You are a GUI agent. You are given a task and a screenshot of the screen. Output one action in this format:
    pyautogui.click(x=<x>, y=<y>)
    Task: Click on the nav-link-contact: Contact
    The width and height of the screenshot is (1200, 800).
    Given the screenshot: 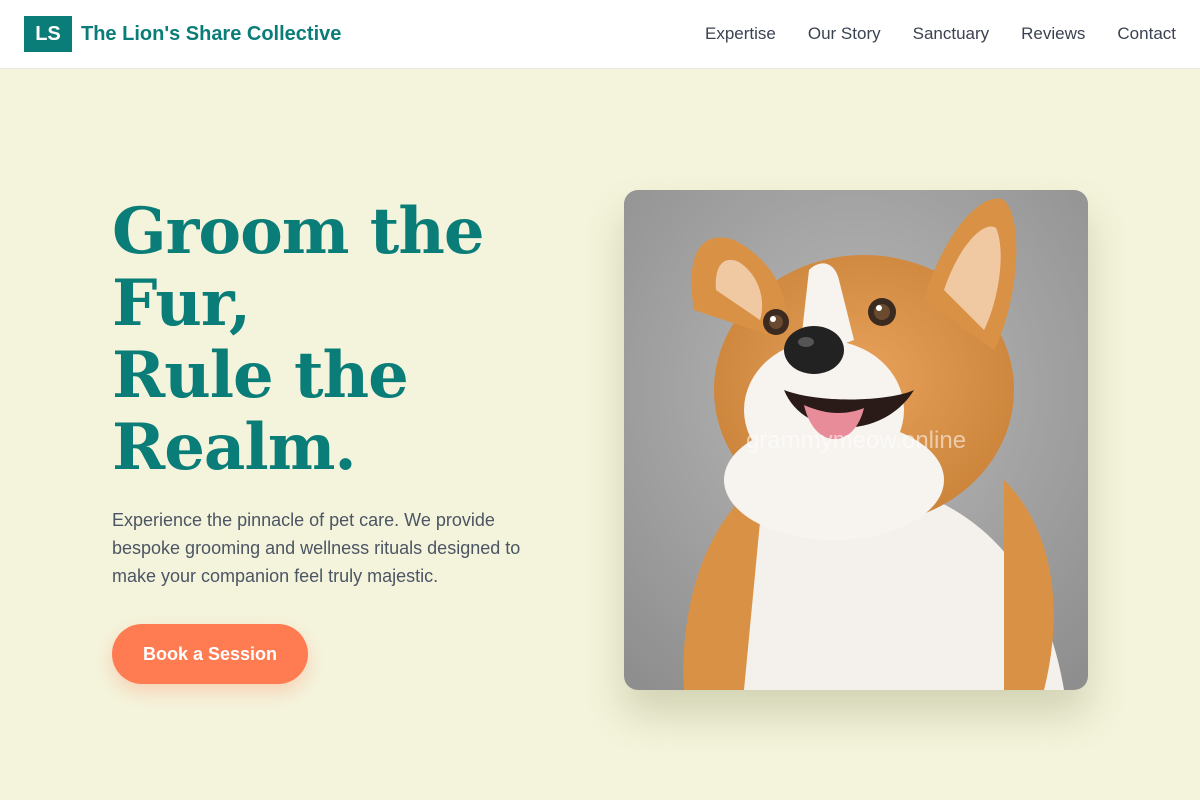 What is the action you would take?
    pyautogui.click(x=1146, y=34)
    